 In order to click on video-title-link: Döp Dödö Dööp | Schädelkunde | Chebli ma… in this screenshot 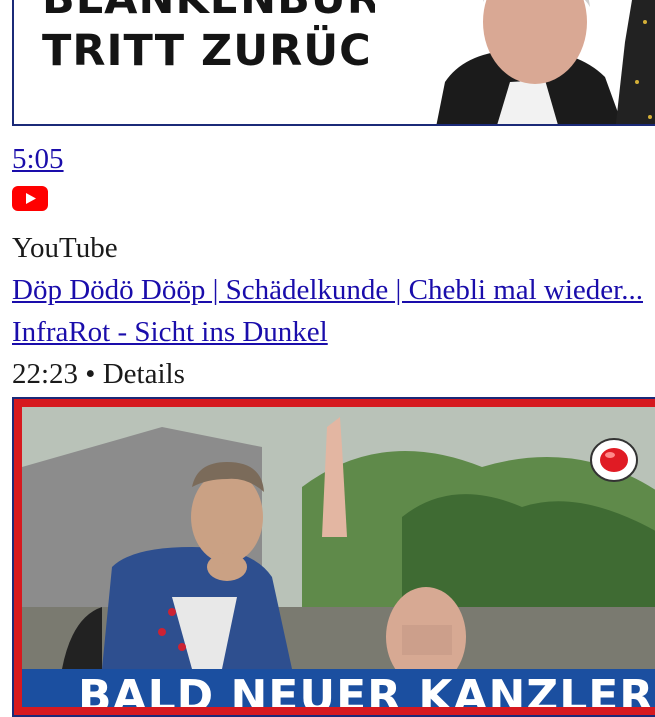, I will do `click(327, 290)`.